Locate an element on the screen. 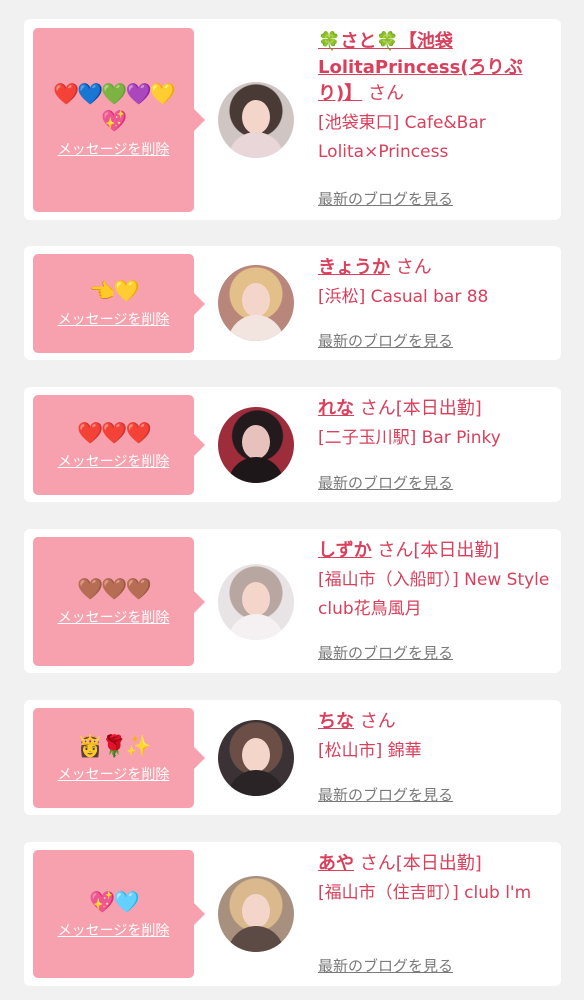  message-bubble: 👈💛 メッセージを削除 is located at coordinates (119, 303).